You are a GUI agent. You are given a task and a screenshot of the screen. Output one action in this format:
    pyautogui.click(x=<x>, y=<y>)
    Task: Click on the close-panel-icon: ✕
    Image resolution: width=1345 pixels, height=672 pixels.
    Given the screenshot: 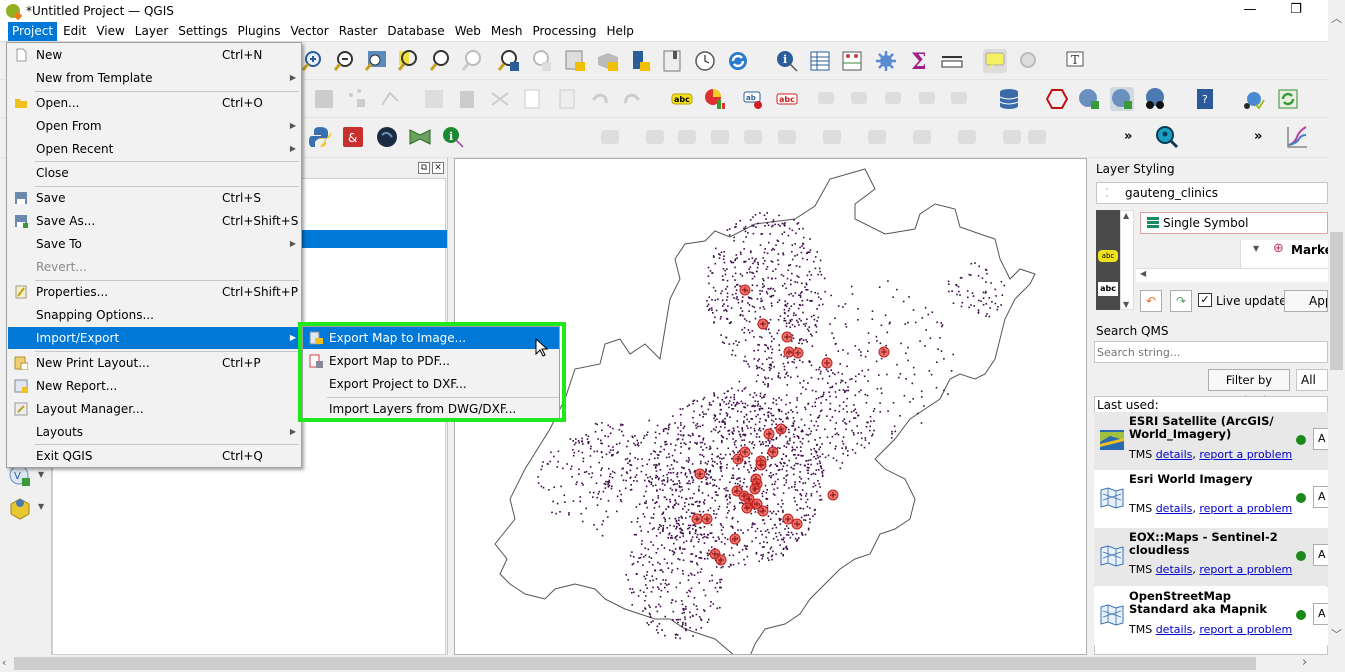 What is the action you would take?
    pyautogui.click(x=438, y=168)
    